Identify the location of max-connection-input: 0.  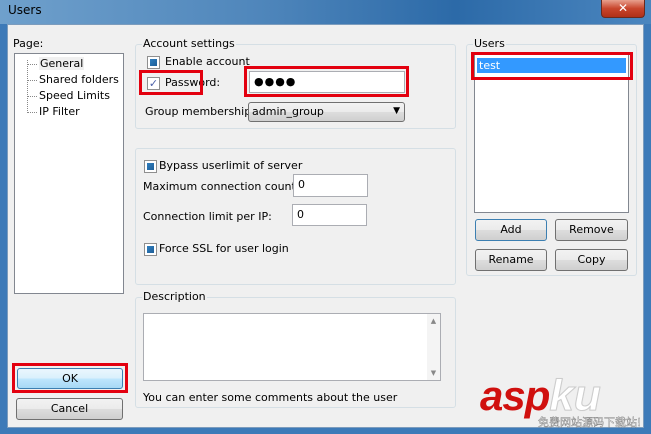
(330, 185).